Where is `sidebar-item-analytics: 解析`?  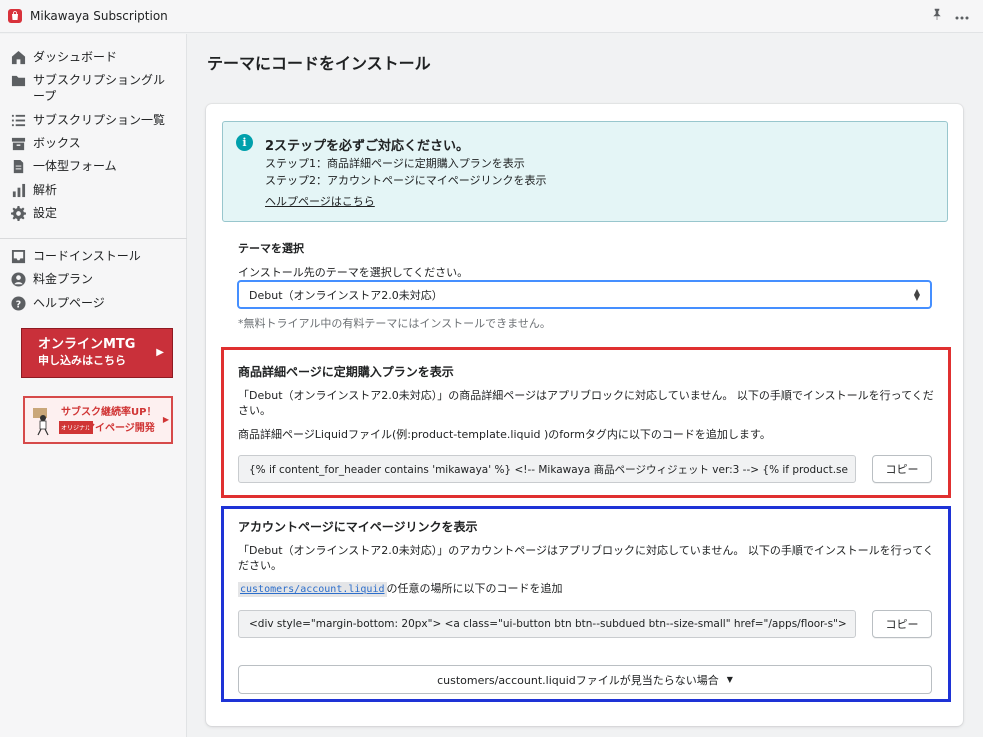 sidebar-item-analytics: 解析 is located at coordinates (93, 190).